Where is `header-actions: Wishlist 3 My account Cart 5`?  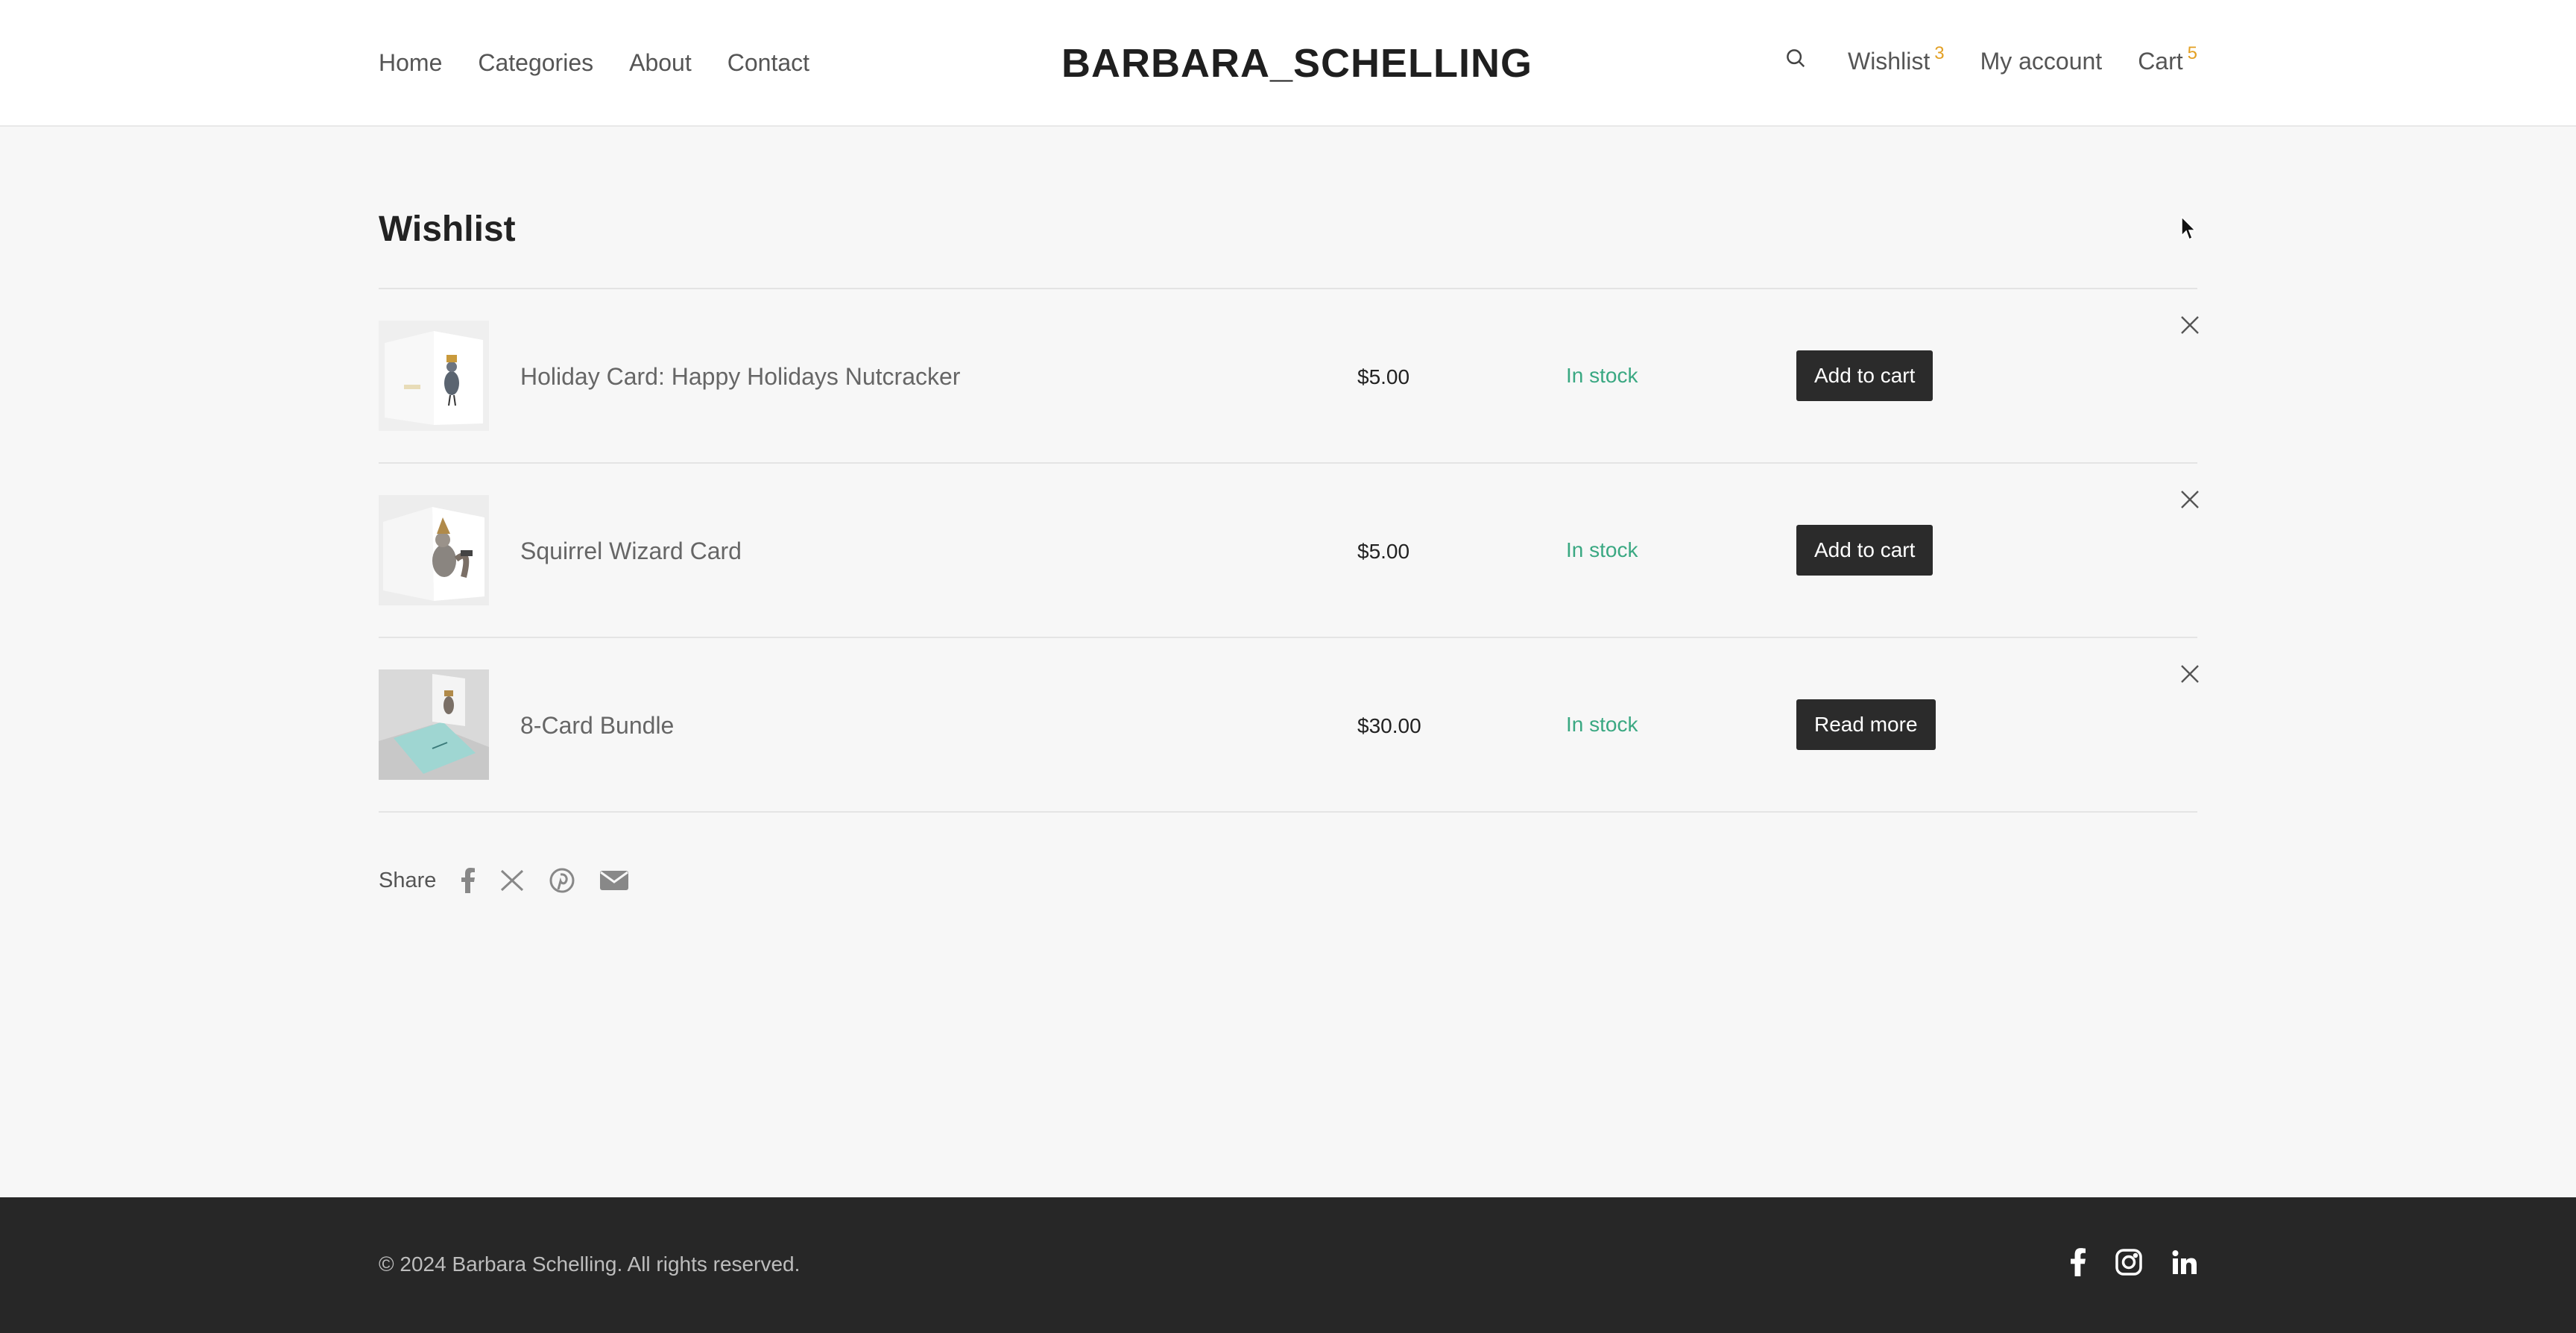 header-actions: Wishlist 3 My account Cart 5 is located at coordinates (1988, 62).